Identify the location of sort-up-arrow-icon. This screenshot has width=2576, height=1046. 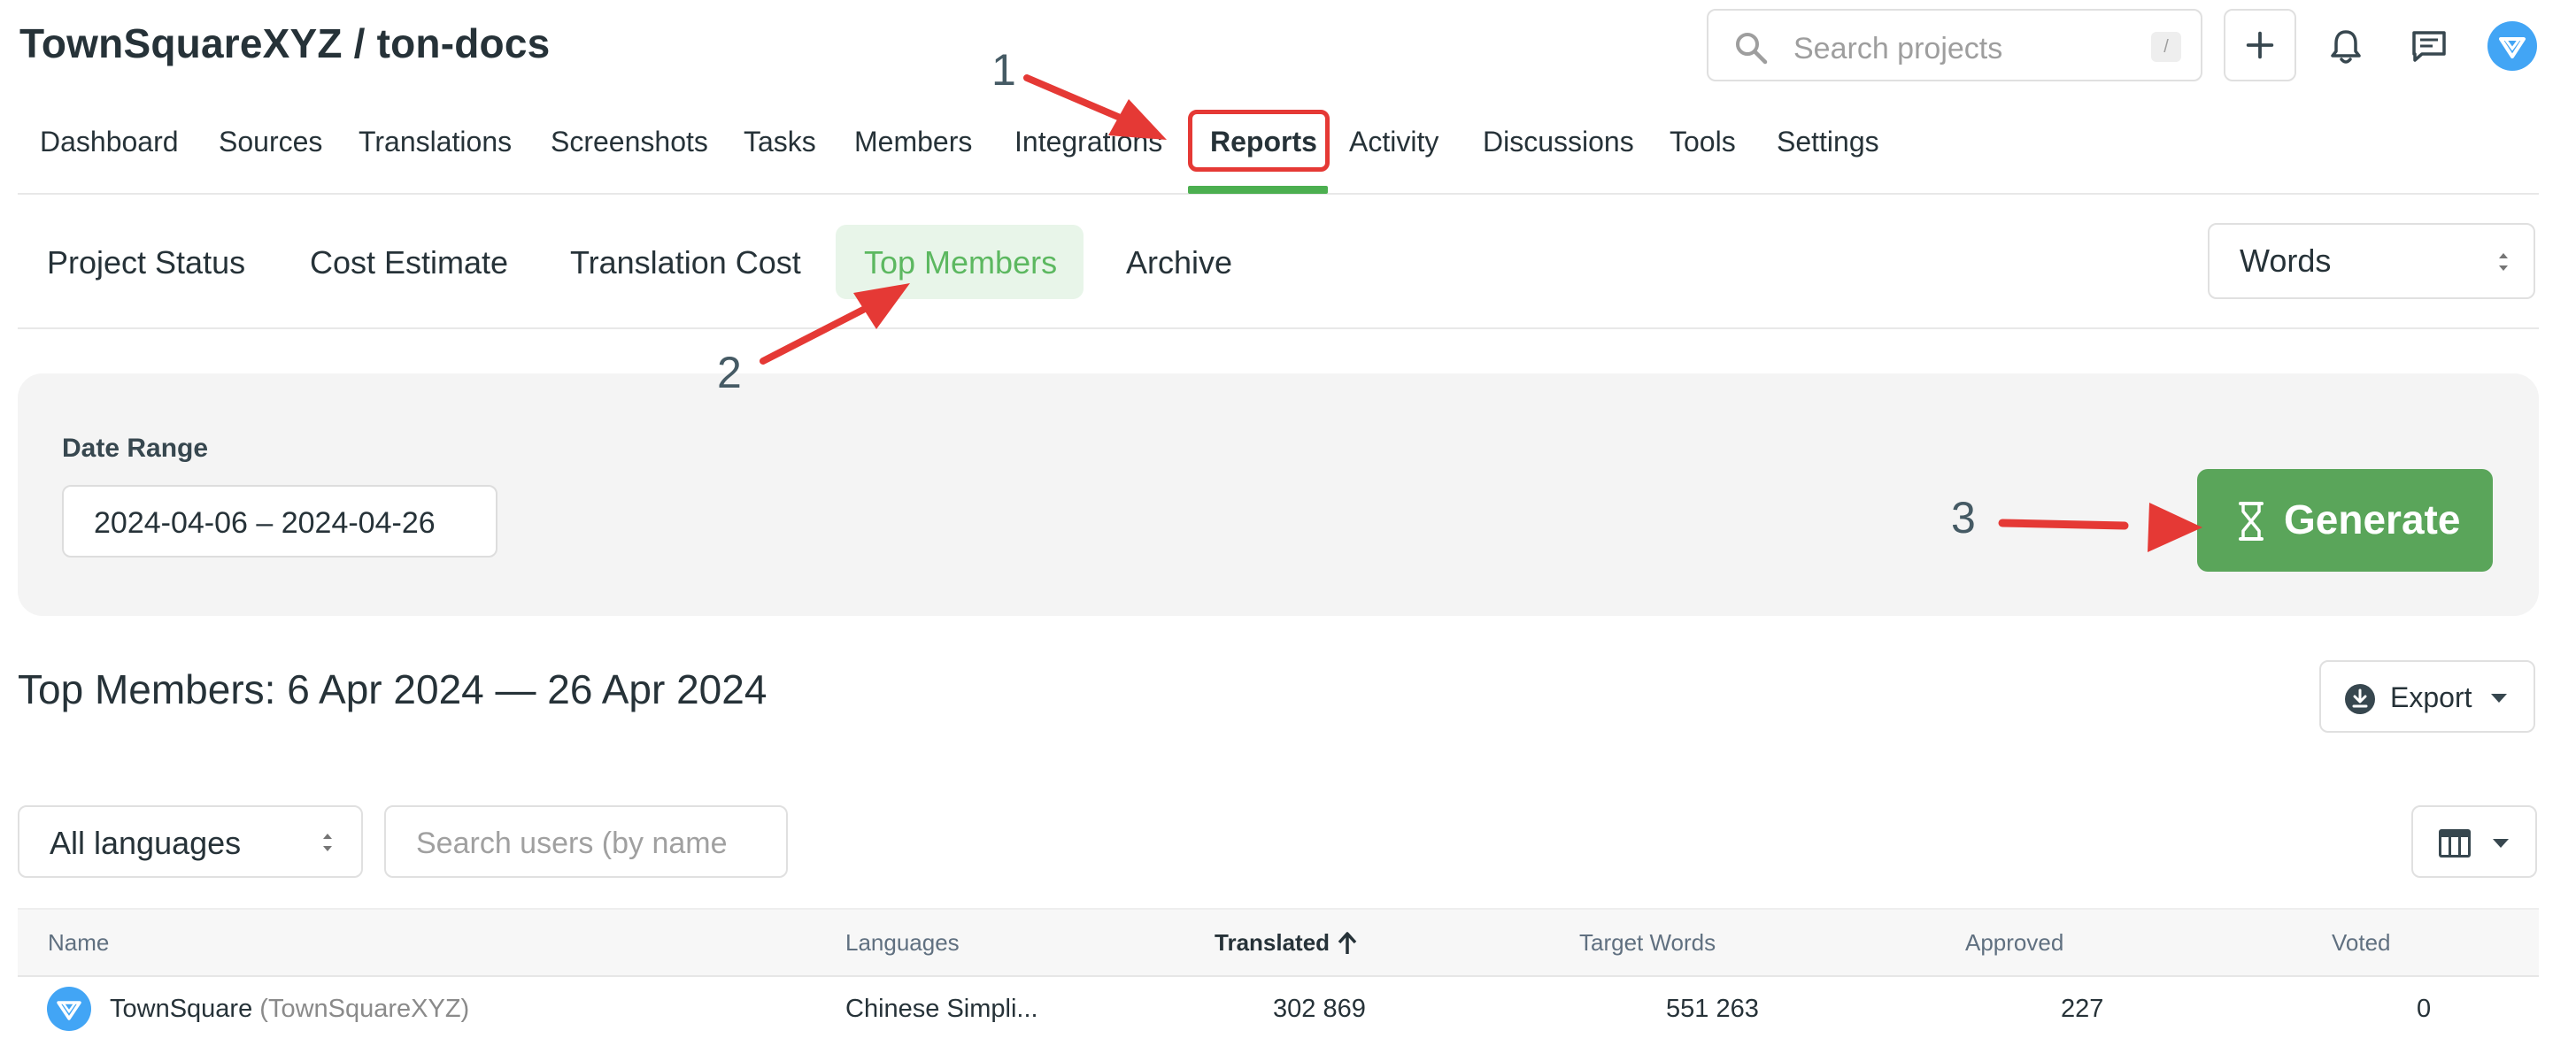
(1347, 942).